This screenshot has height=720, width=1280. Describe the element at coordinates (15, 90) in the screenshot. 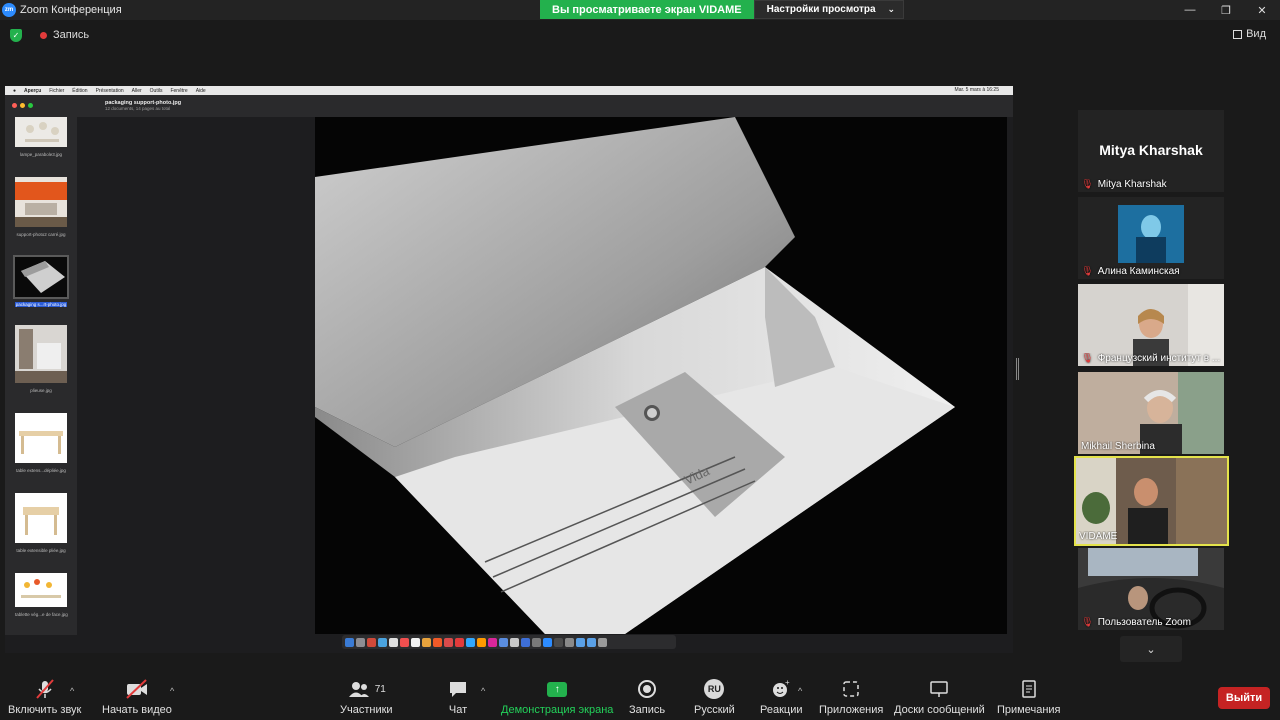

I see `apple-icon: ●` at that location.